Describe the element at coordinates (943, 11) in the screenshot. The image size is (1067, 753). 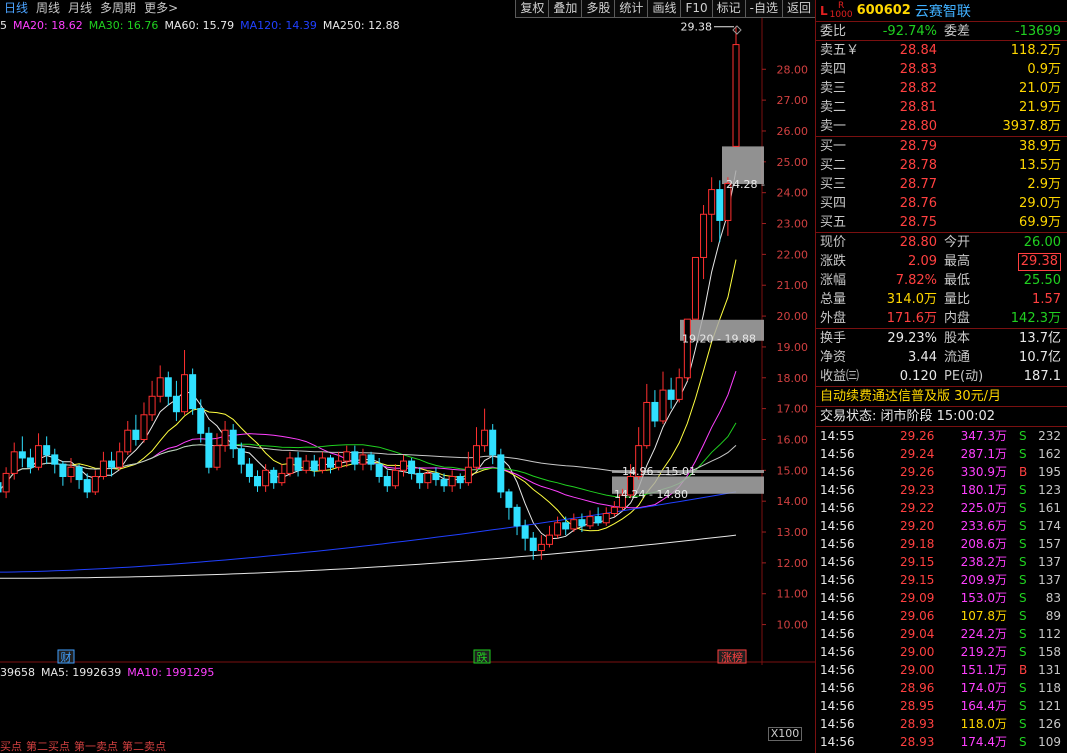
I see `stock-name: 云赛智联` at that location.